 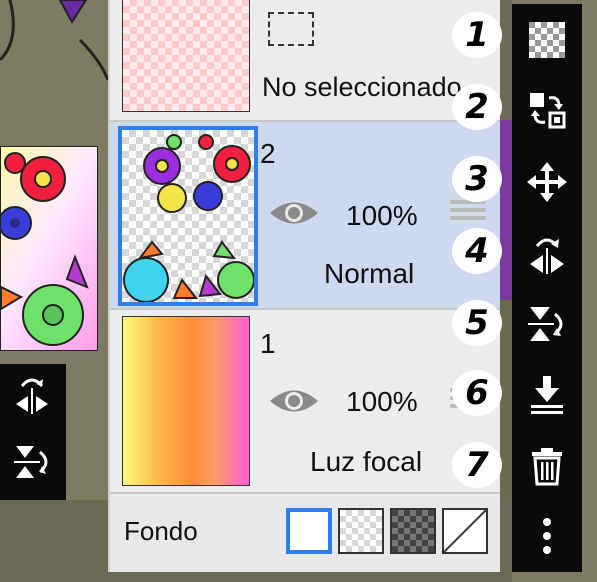 What do you see at coordinates (547, 110) in the screenshot?
I see `swap-layers-icon` at bounding box center [547, 110].